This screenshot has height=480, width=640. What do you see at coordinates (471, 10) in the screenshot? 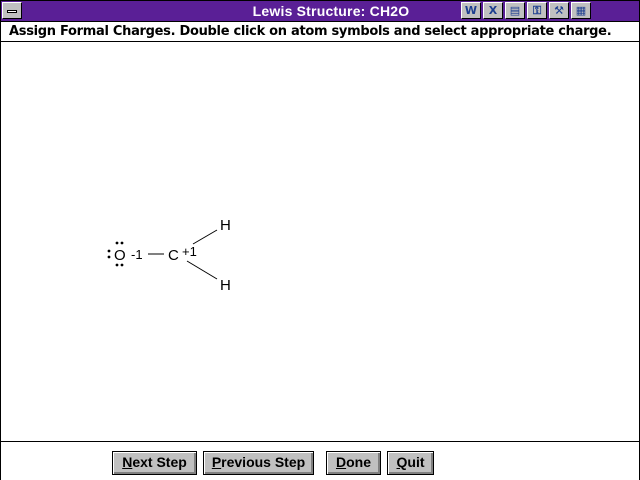
I see `w-icon: W` at bounding box center [471, 10].